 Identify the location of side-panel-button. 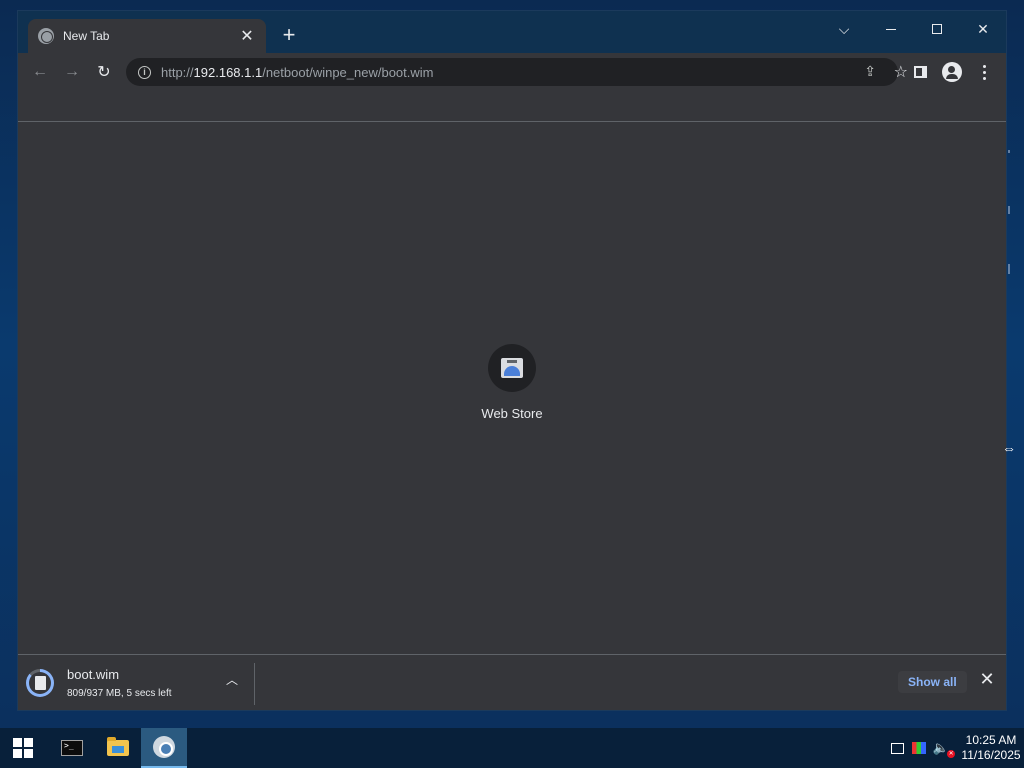
(920, 72).